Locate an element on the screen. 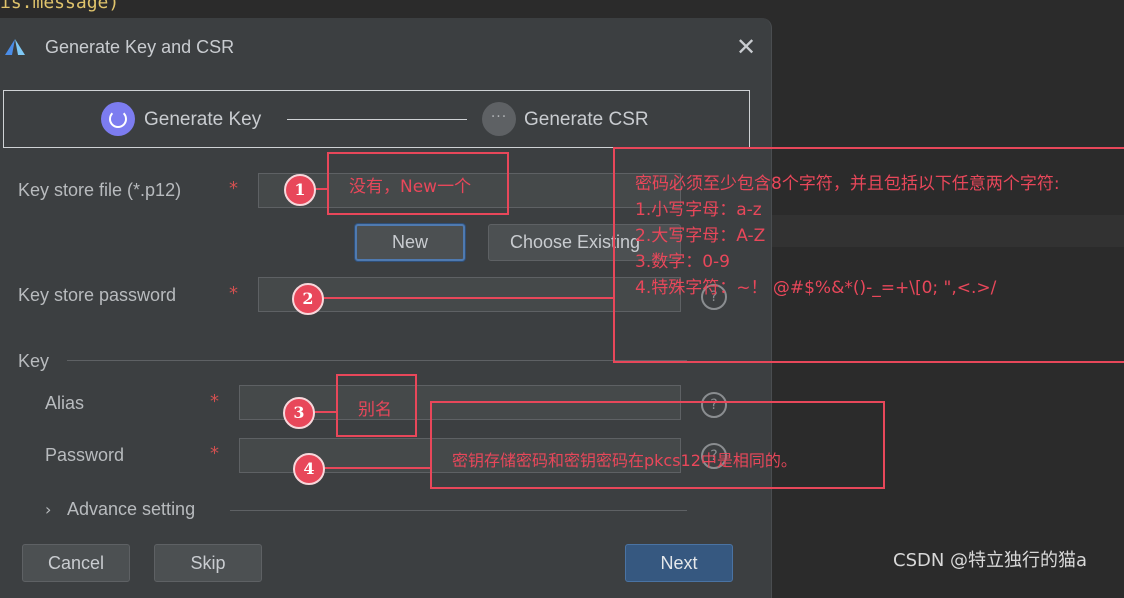  annotation-badge-1: 1 is located at coordinates (300, 190).